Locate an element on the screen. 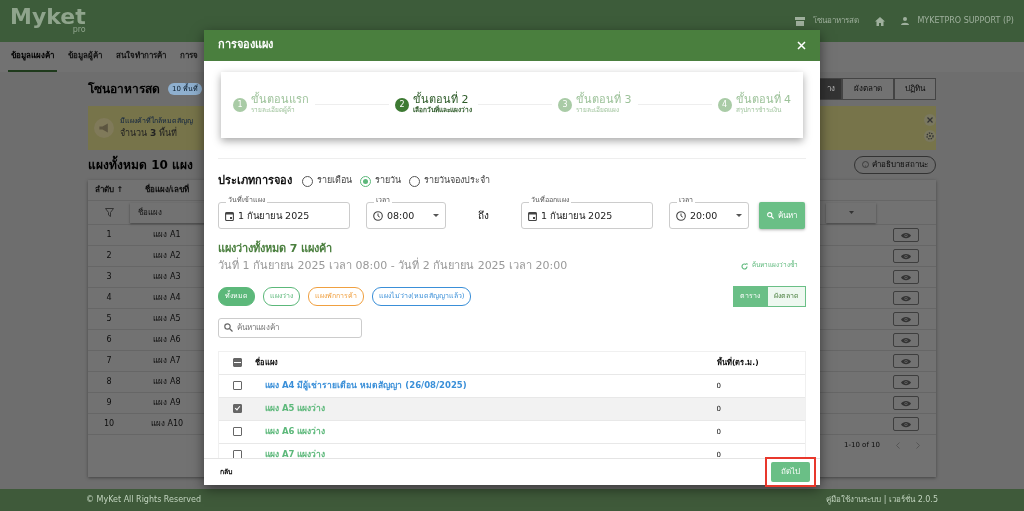 The width and height of the screenshot is (1024, 511). table-cell-text: 7 is located at coordinates (109, 361).